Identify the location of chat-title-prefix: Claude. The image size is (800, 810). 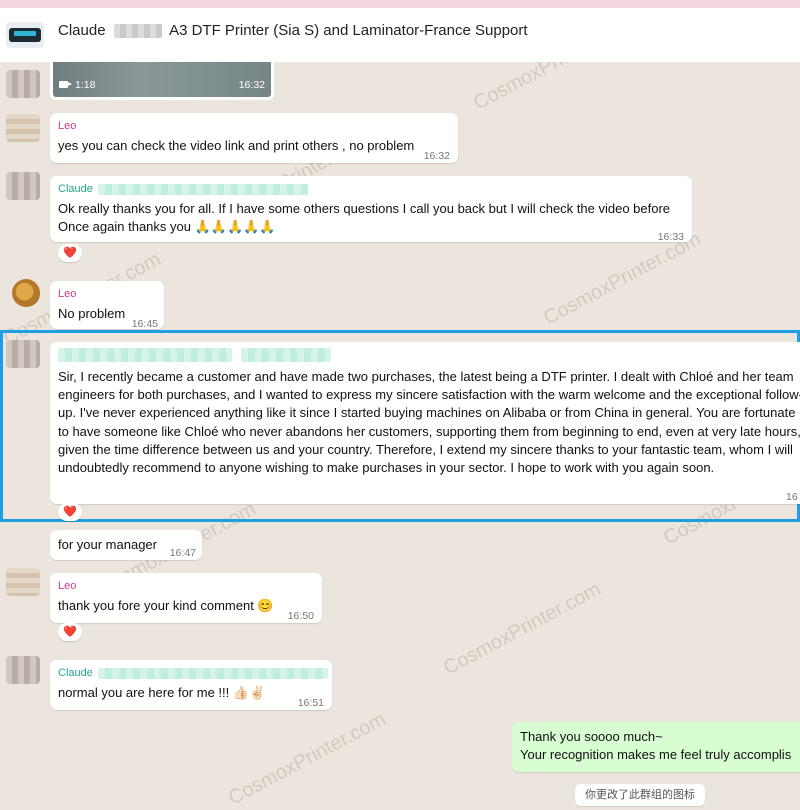
(82, 30).